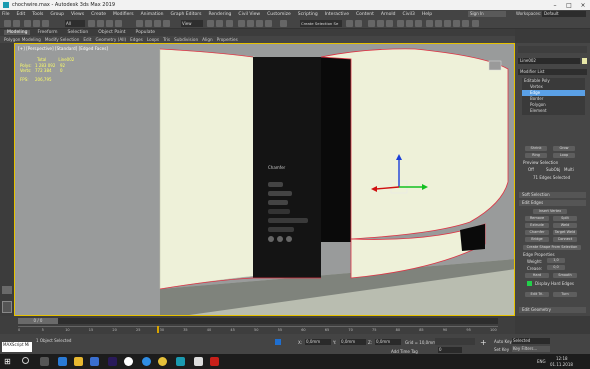  What do you see at coordinates (308, 14) in the screenshot?
I see `menu-scripting: Scripting` at bounding box center [308, 14].